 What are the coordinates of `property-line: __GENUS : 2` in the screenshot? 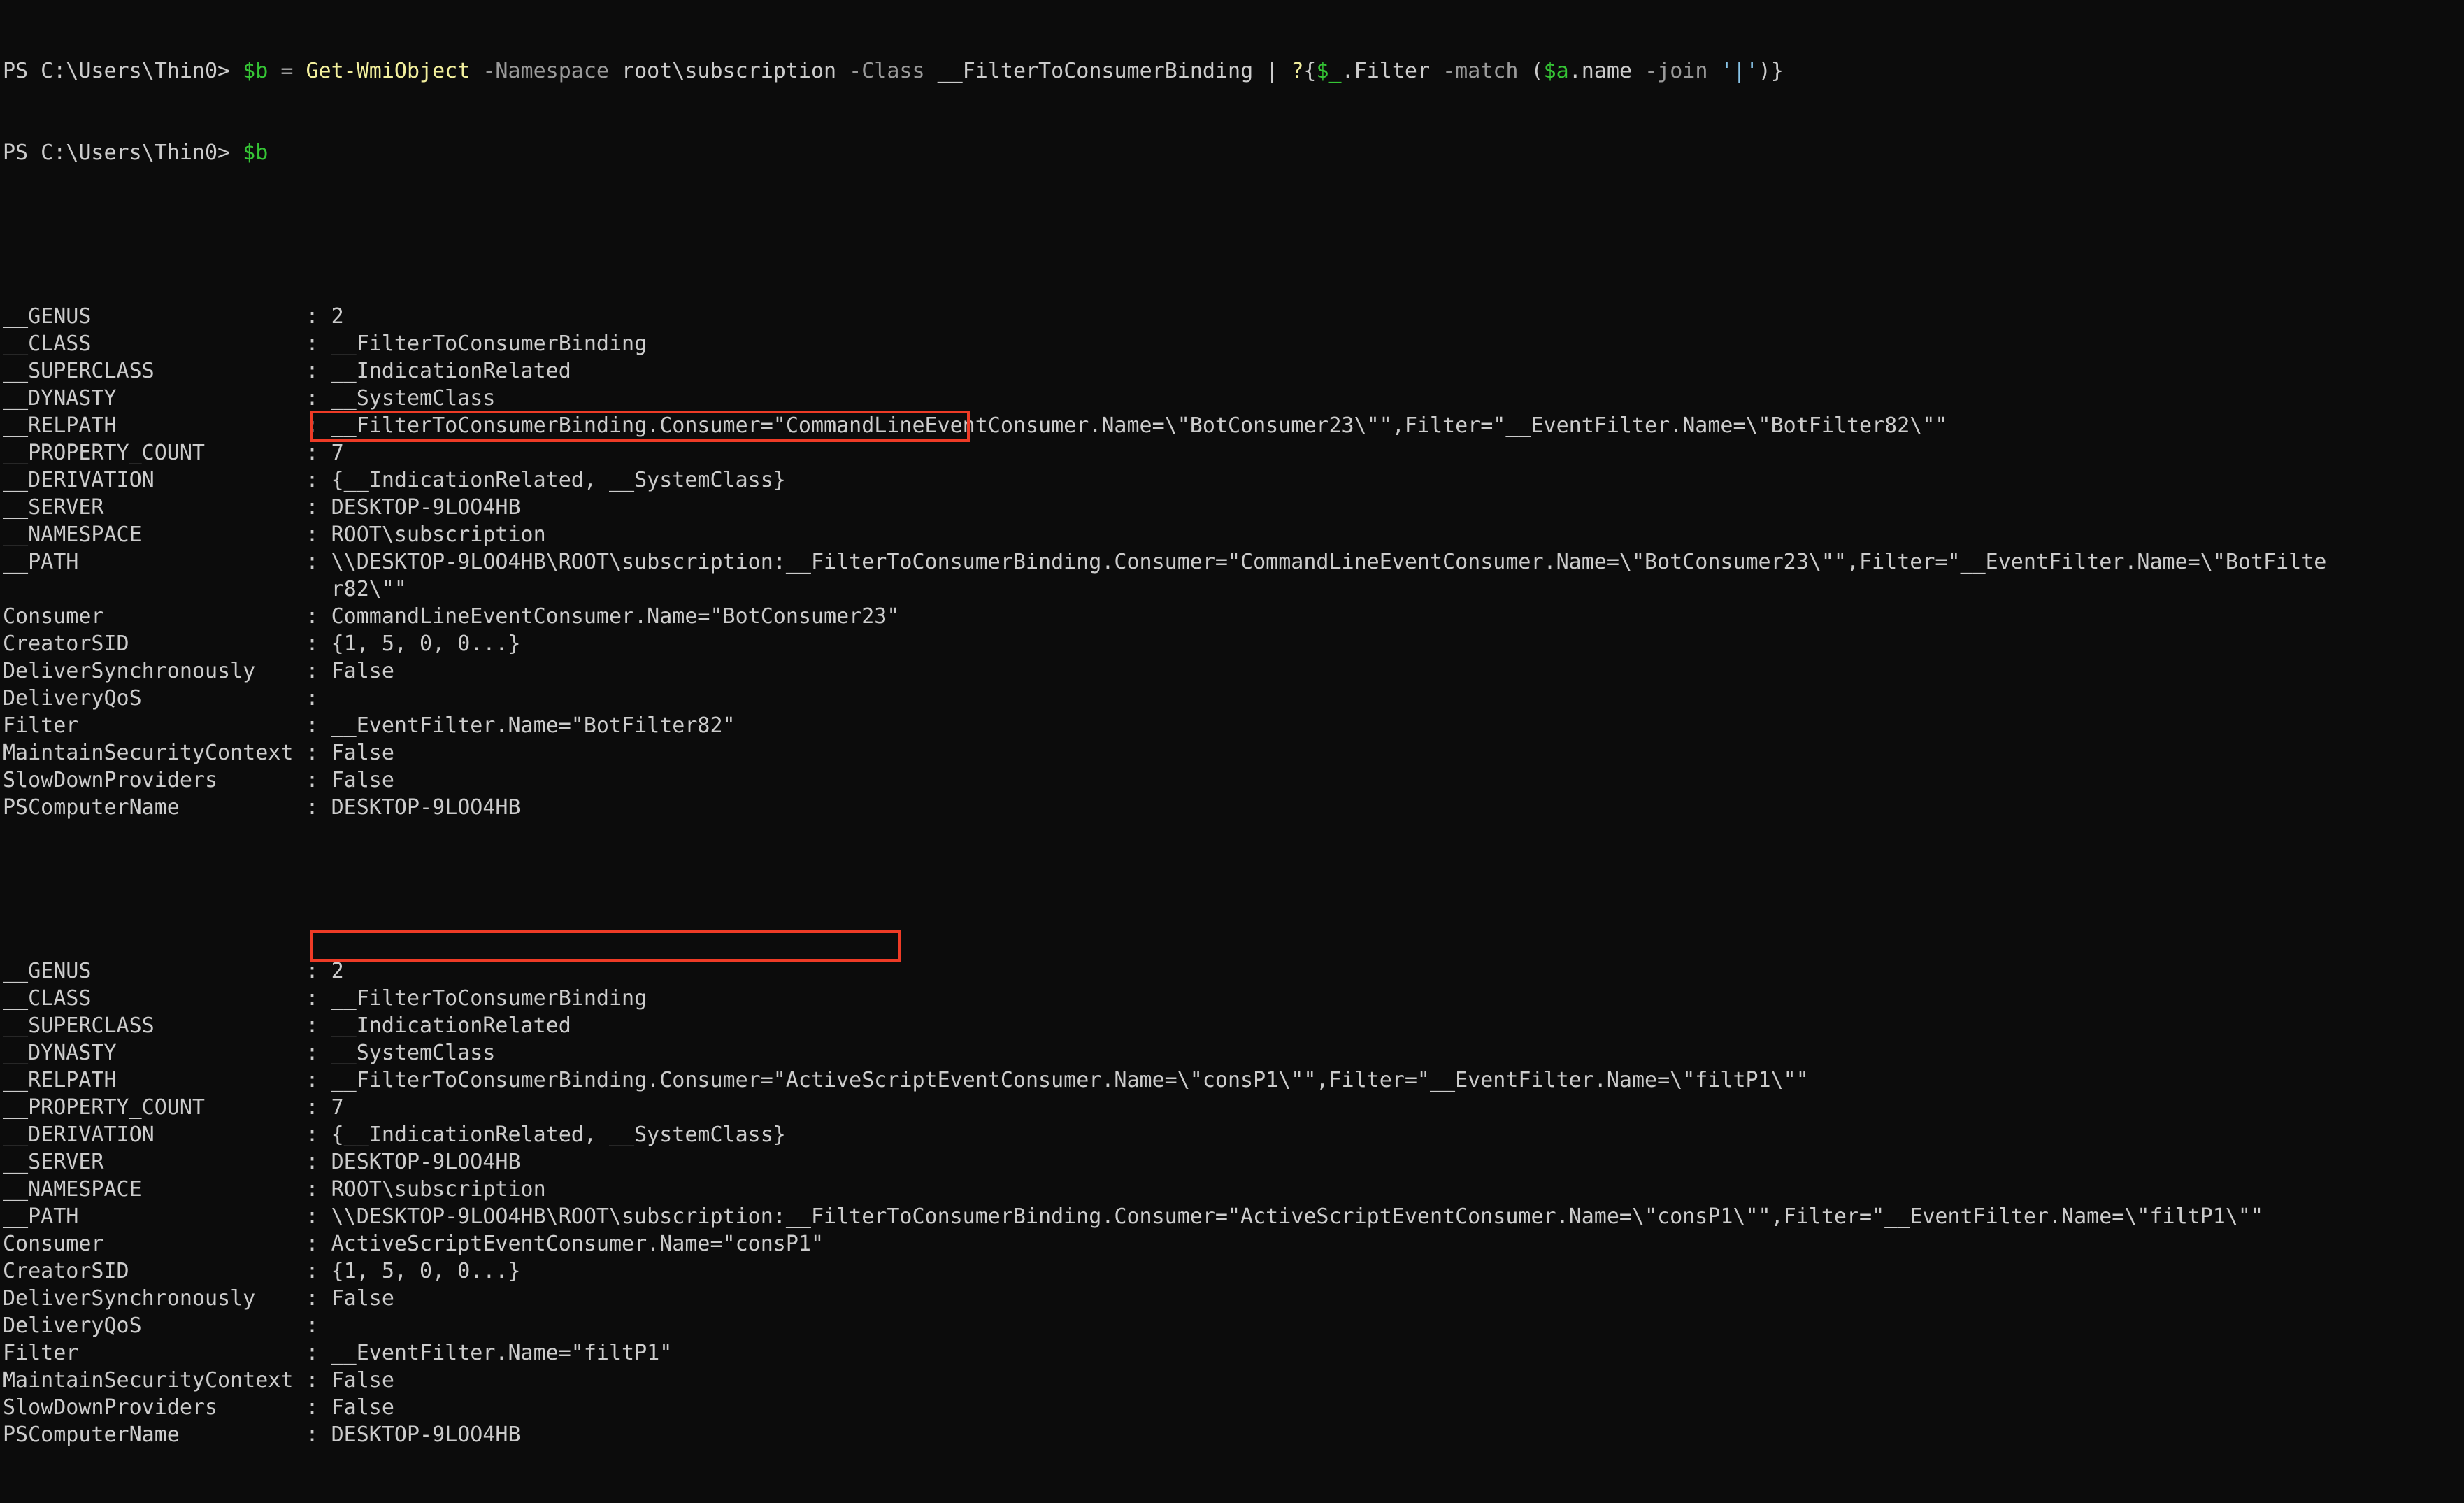 It's located at (1233, 316).